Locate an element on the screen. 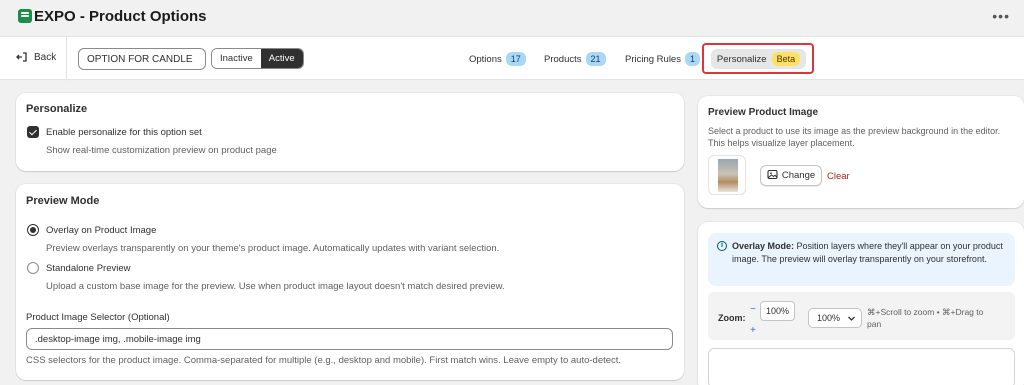  selector-label: Product Image Selector (Optional) is located at coordinates (98, 317).